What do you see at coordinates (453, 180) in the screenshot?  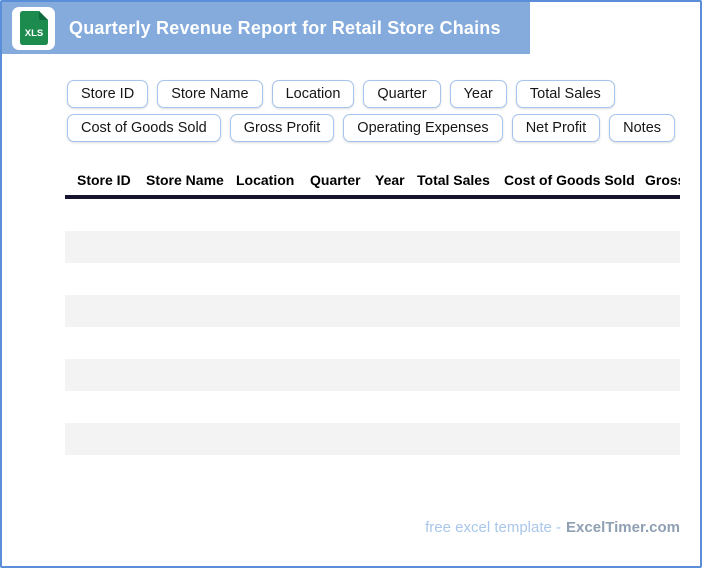 I see `column-header-total-sales: Total Sales` at bounding box center [453, 180].